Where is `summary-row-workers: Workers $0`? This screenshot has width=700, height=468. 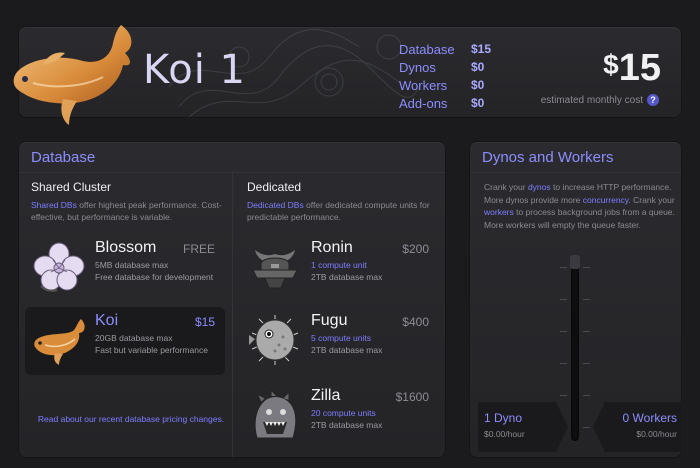 summary-row-workers: Workers $0 is located at coordinates (445, 85).